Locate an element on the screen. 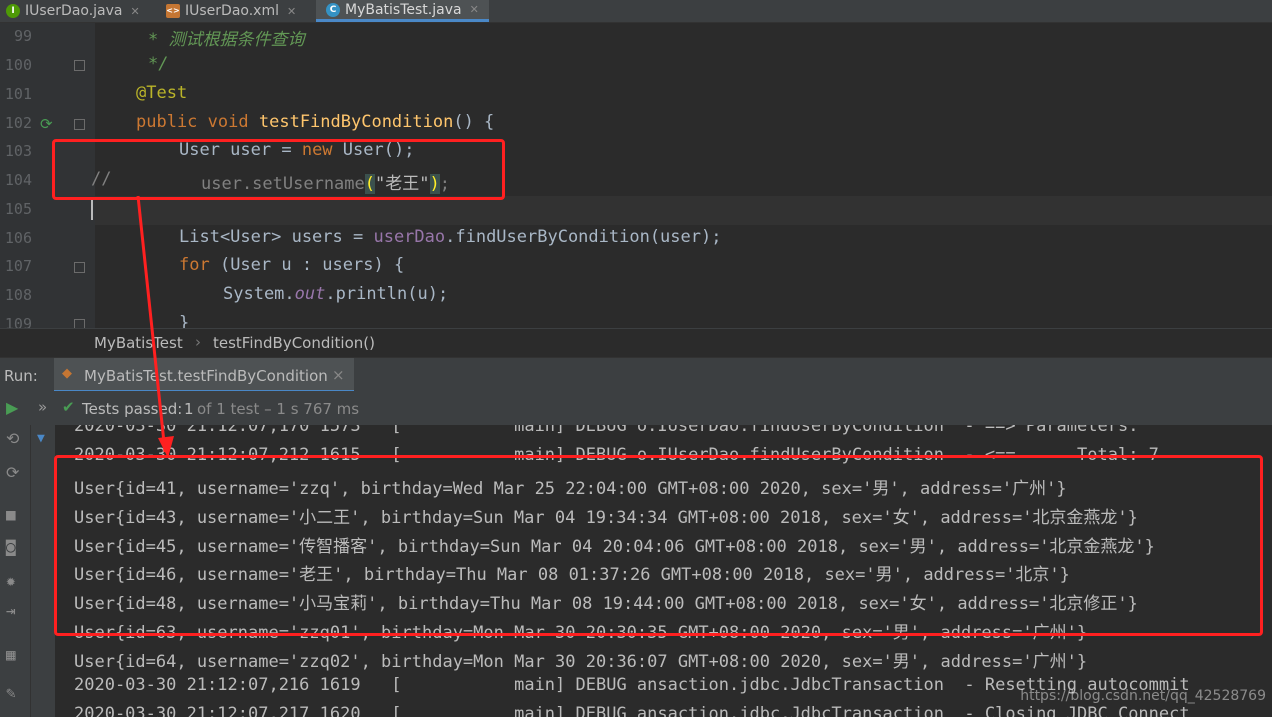 This screenshot has height=717, width=1272. arrow-head is located at coordinates (166, 447).